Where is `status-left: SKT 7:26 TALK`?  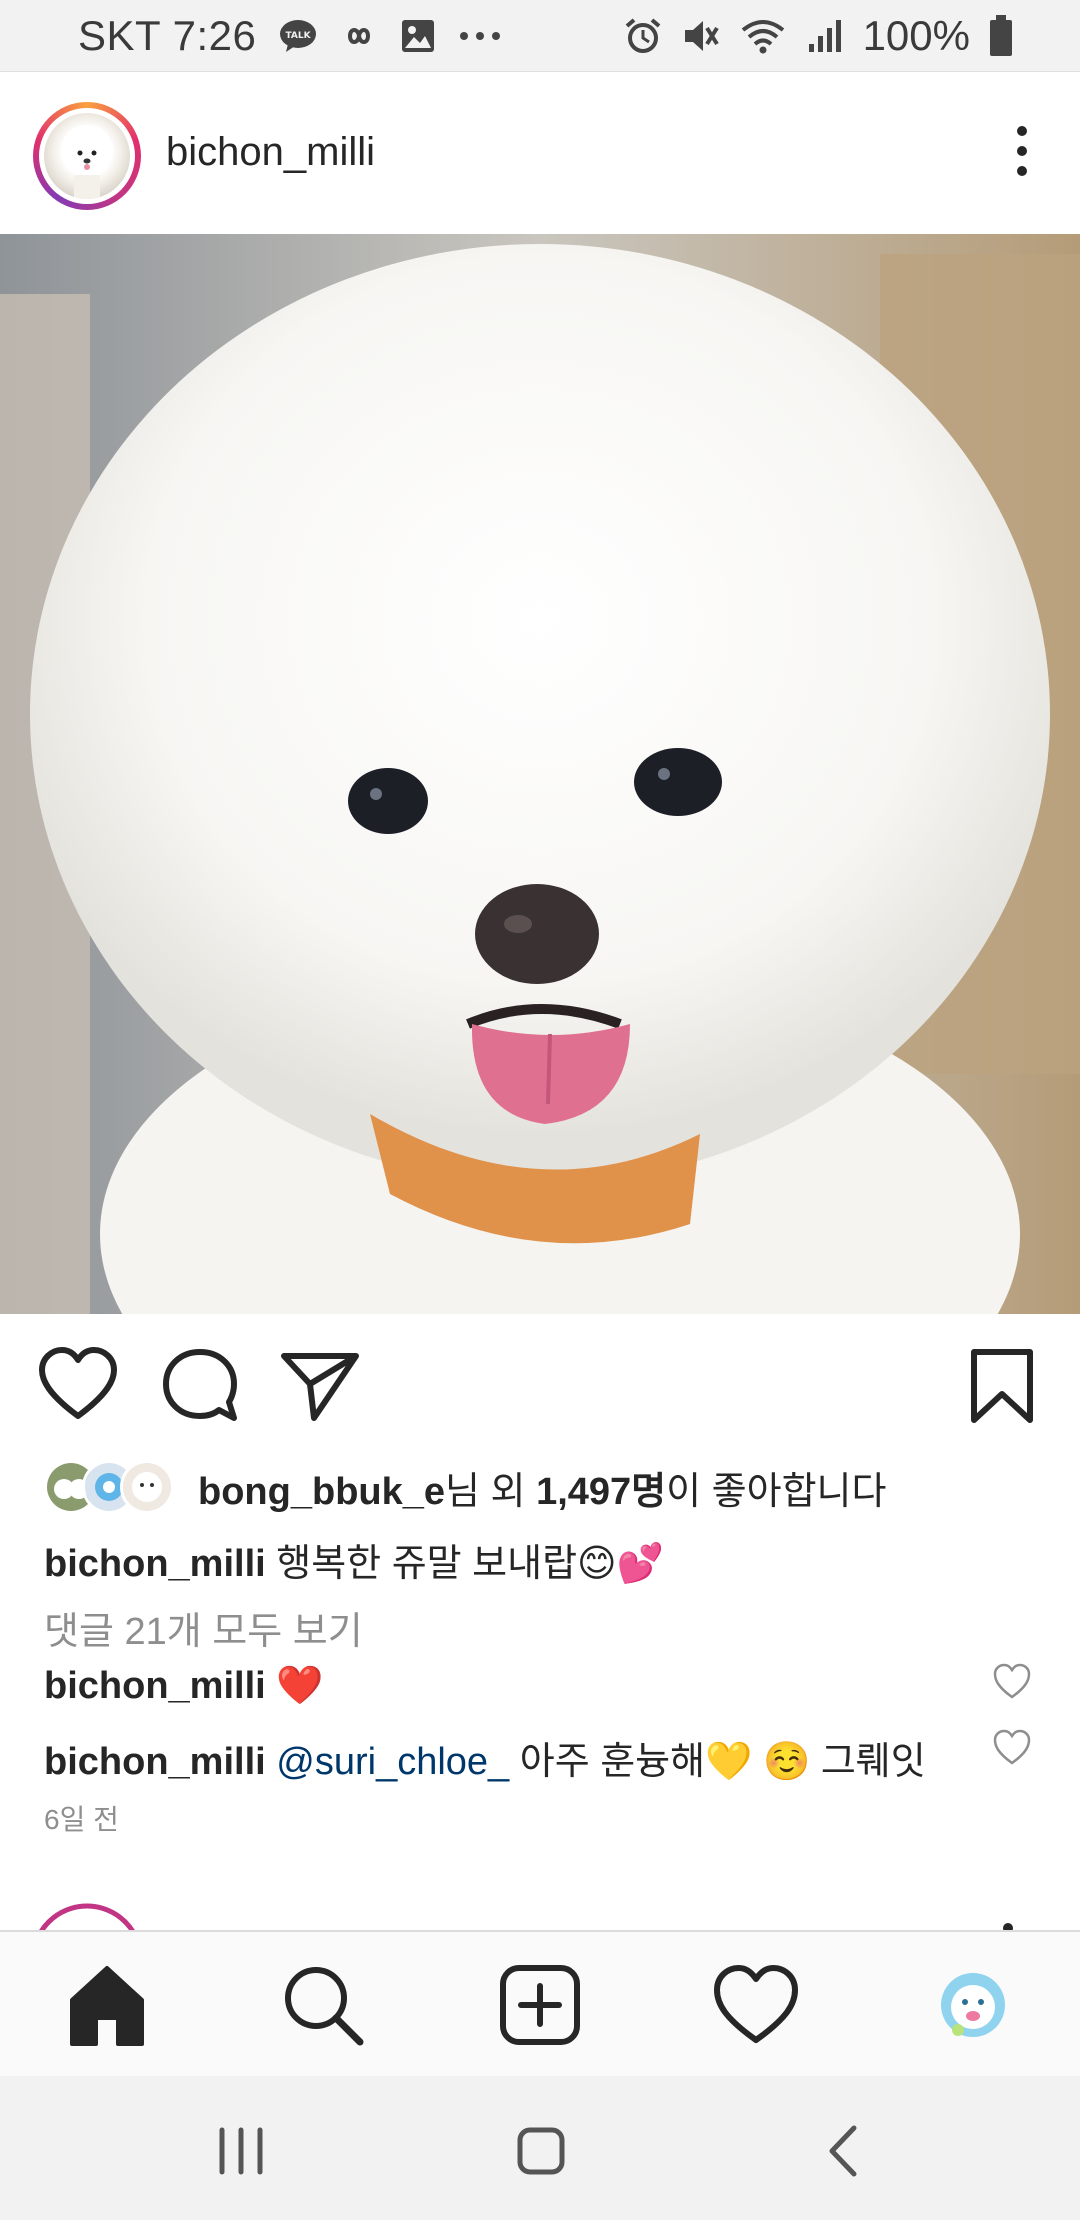
status-left: SKT 7:26 TALK is located at coordinates (290, 36).